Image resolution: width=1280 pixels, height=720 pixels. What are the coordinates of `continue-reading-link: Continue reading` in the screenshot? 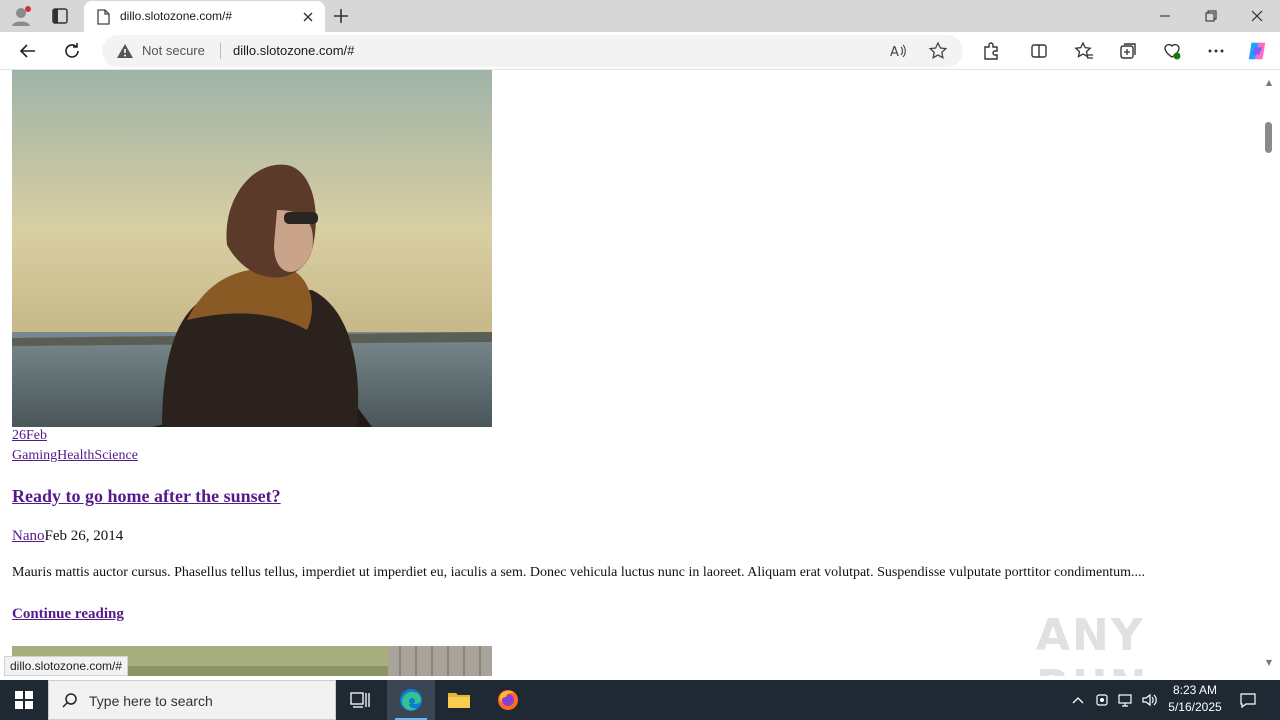 It's located at (68, 614).